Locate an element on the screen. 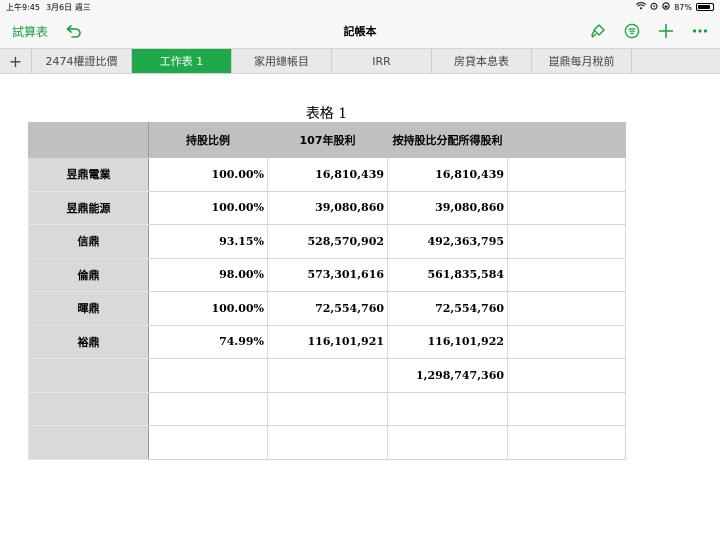 The width and height of the screenshot is (720, 540). row-header-cell: 昱鼎能源 is located at coordinates (88, 207).